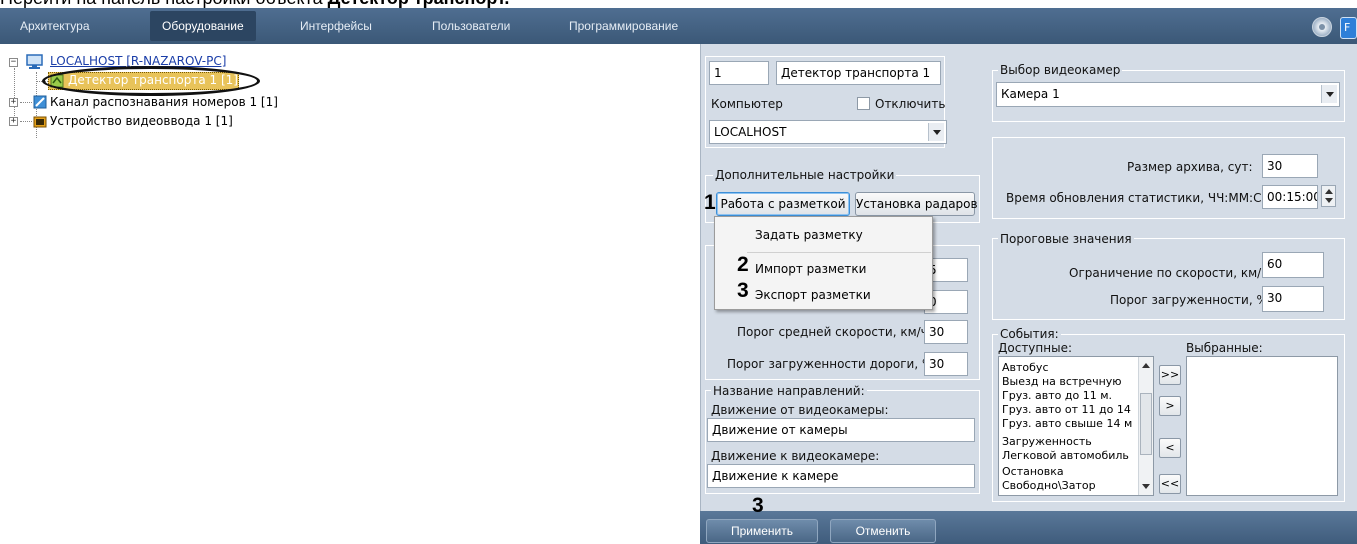  What do you see at coordinates (55, 26) in the screenshot?
I see `tab-architecture: Архитектура` at bounding box center [55, 26].